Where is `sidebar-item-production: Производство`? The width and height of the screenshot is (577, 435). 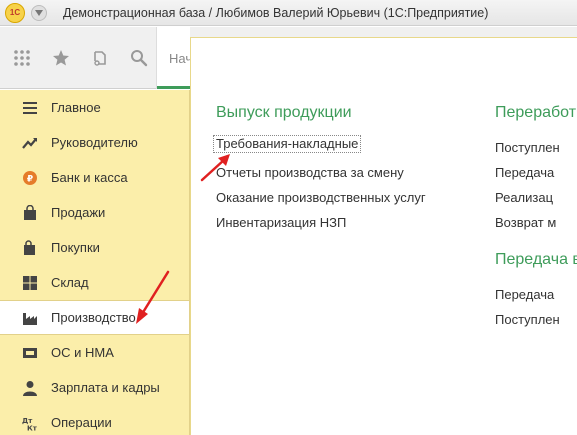
sidebar-item-production: Производство is located at coordinates (94, 317).